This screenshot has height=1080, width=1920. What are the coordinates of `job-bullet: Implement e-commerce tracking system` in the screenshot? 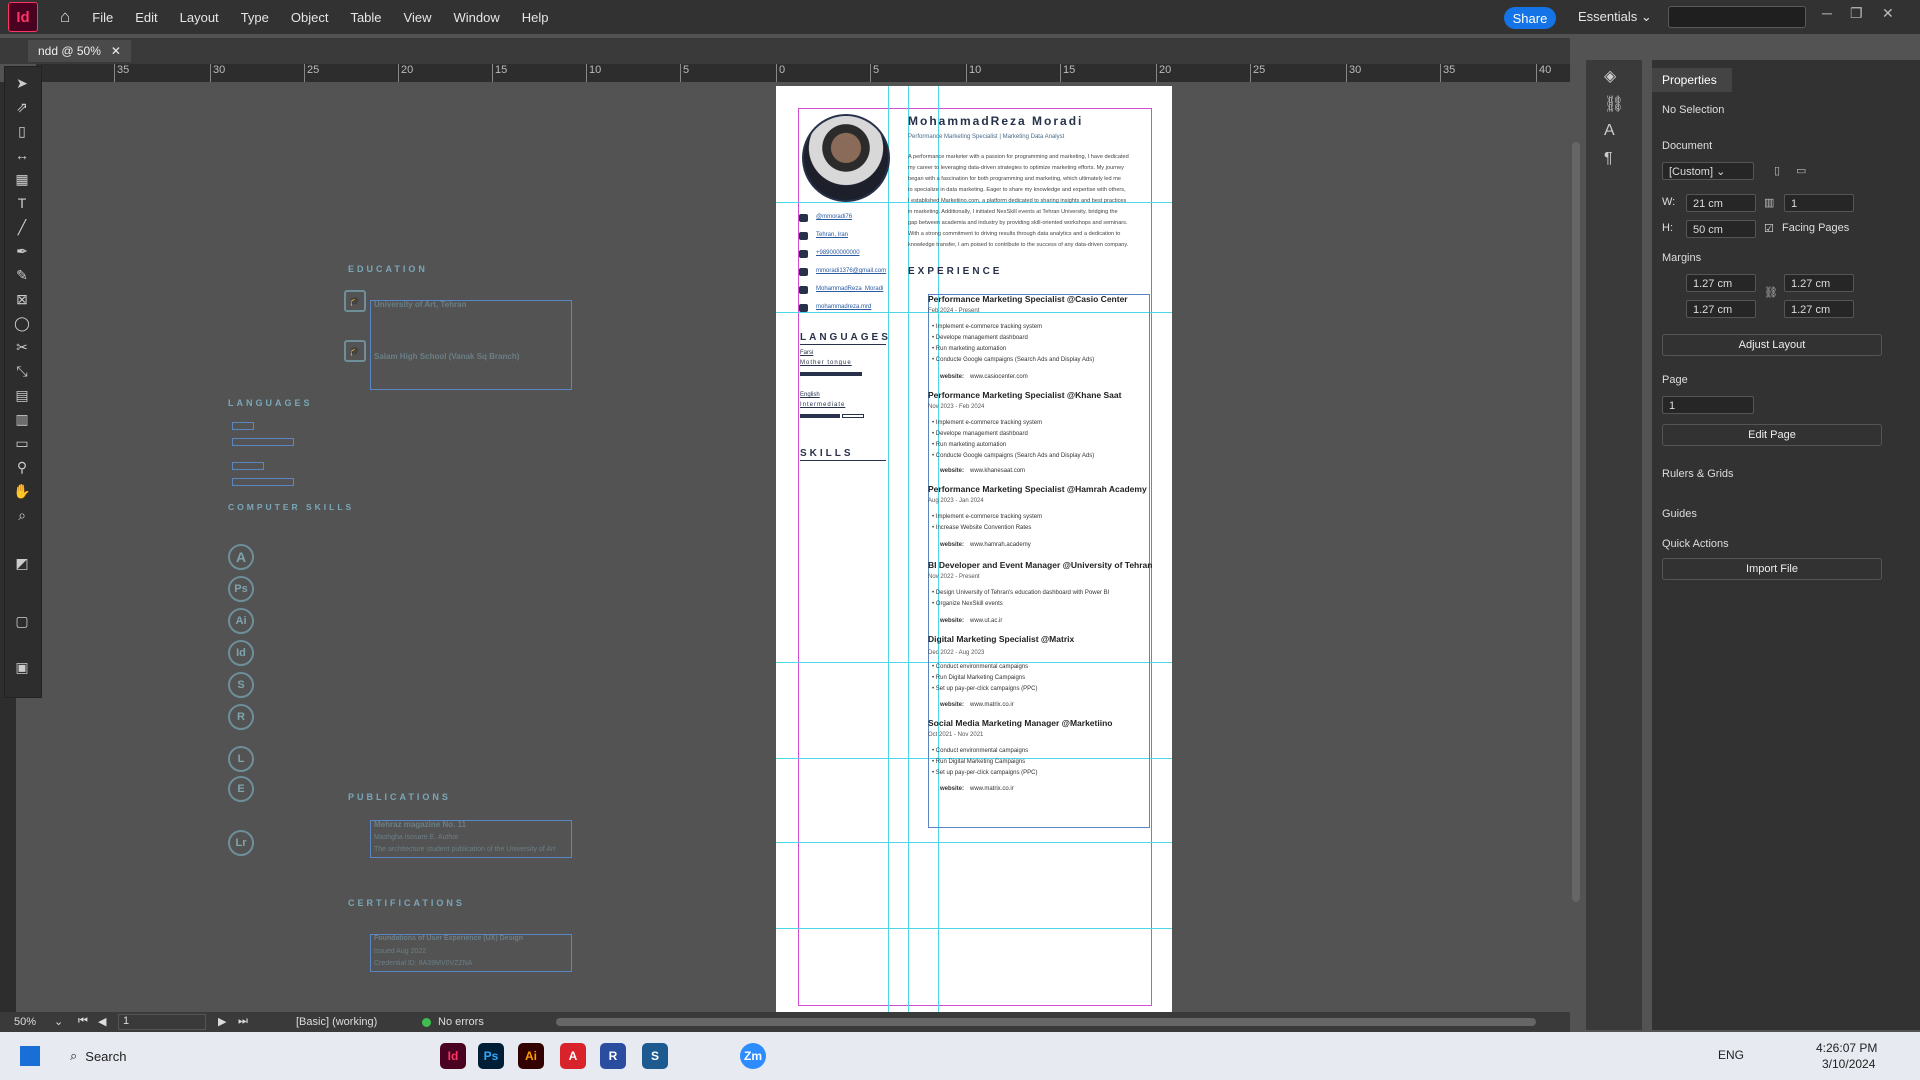 It's located at (989, 423).